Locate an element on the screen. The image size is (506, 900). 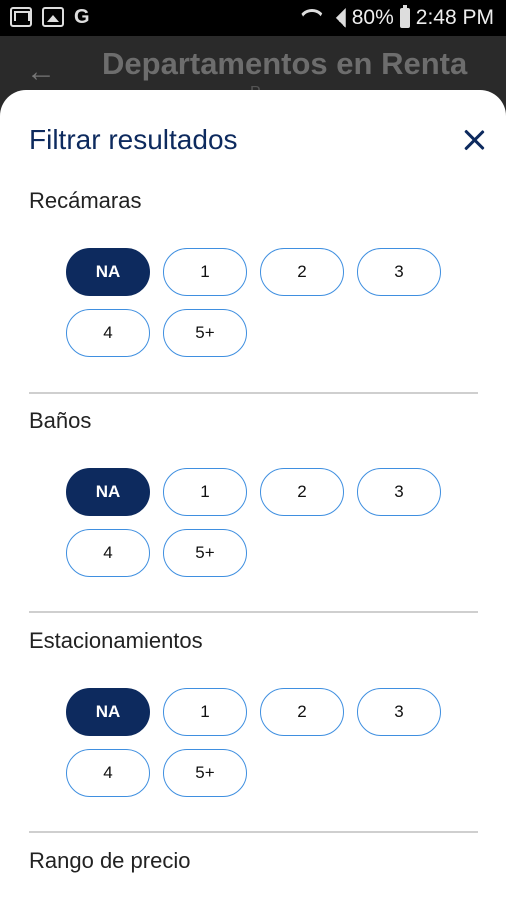
section-label: Recámaras is located at coordinates (85, 200).